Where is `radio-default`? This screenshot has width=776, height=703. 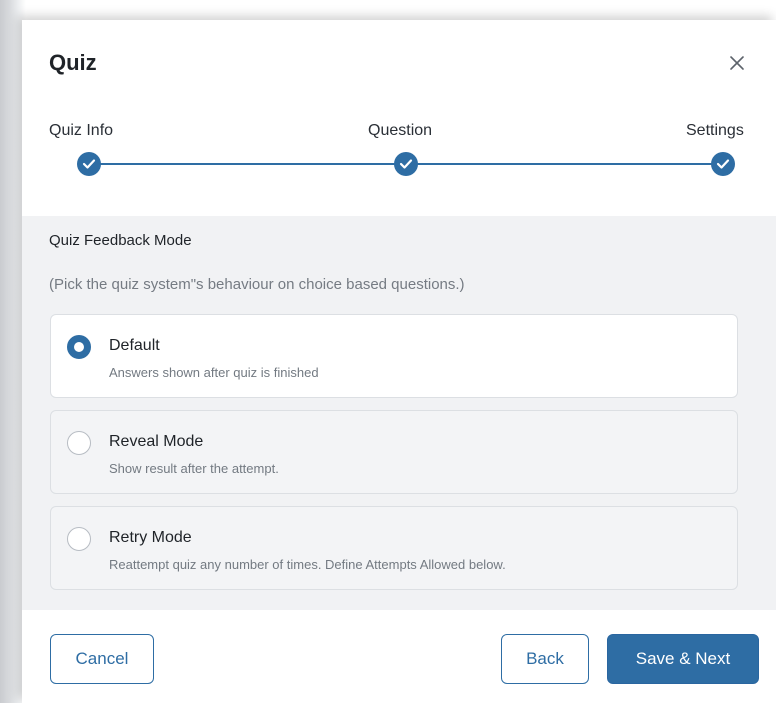 radio-default is located at coordinates (79, 347).